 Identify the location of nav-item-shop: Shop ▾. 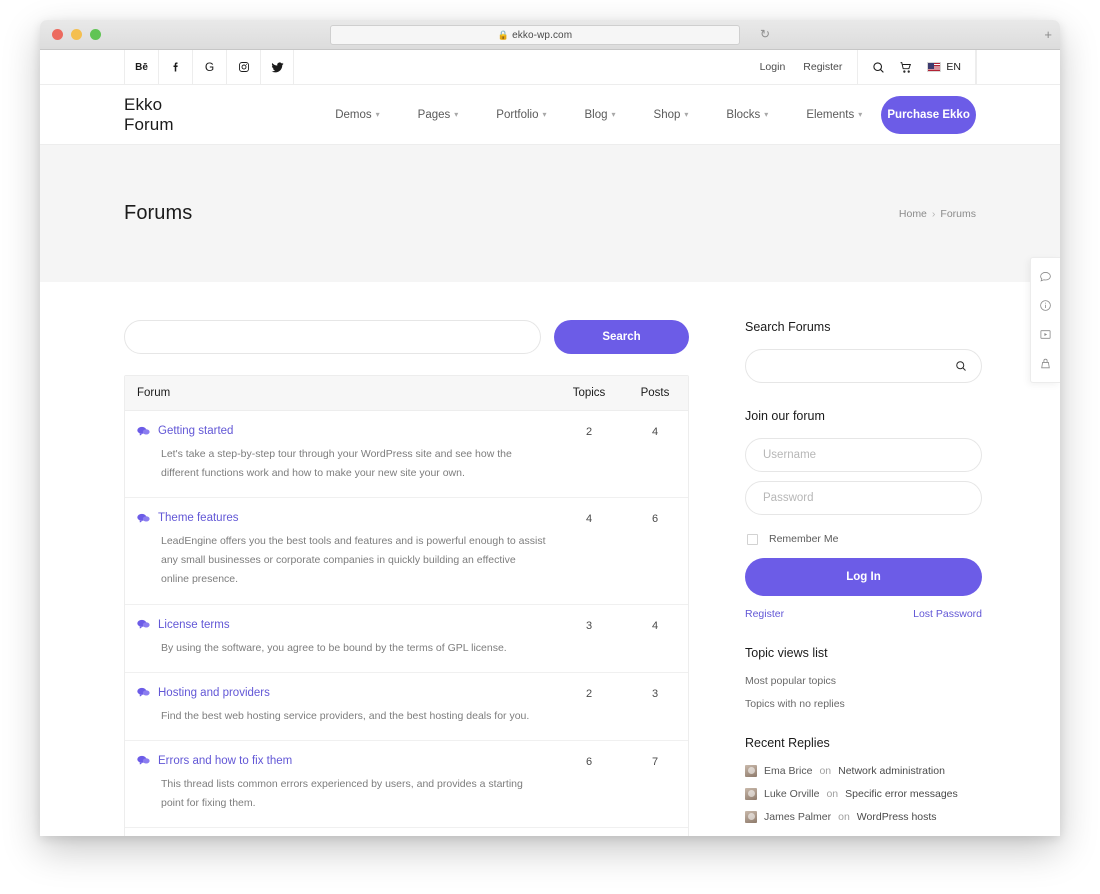
(671, 115).